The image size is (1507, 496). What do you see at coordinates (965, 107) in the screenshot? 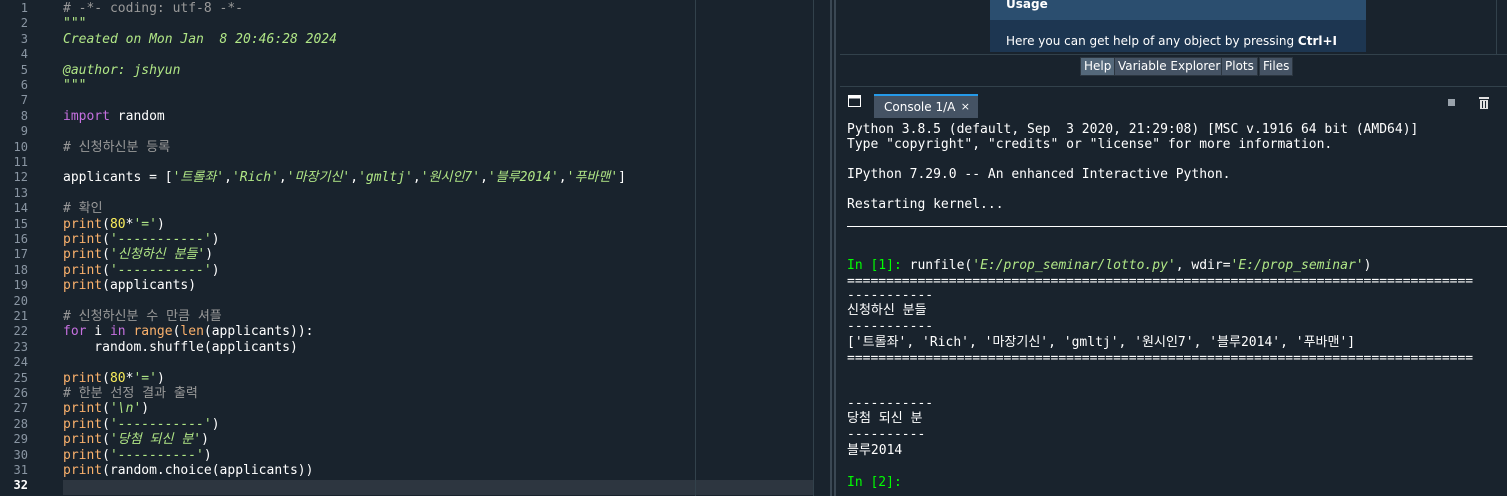
I see `close-icon: ×` at bounding box center [965, 107].